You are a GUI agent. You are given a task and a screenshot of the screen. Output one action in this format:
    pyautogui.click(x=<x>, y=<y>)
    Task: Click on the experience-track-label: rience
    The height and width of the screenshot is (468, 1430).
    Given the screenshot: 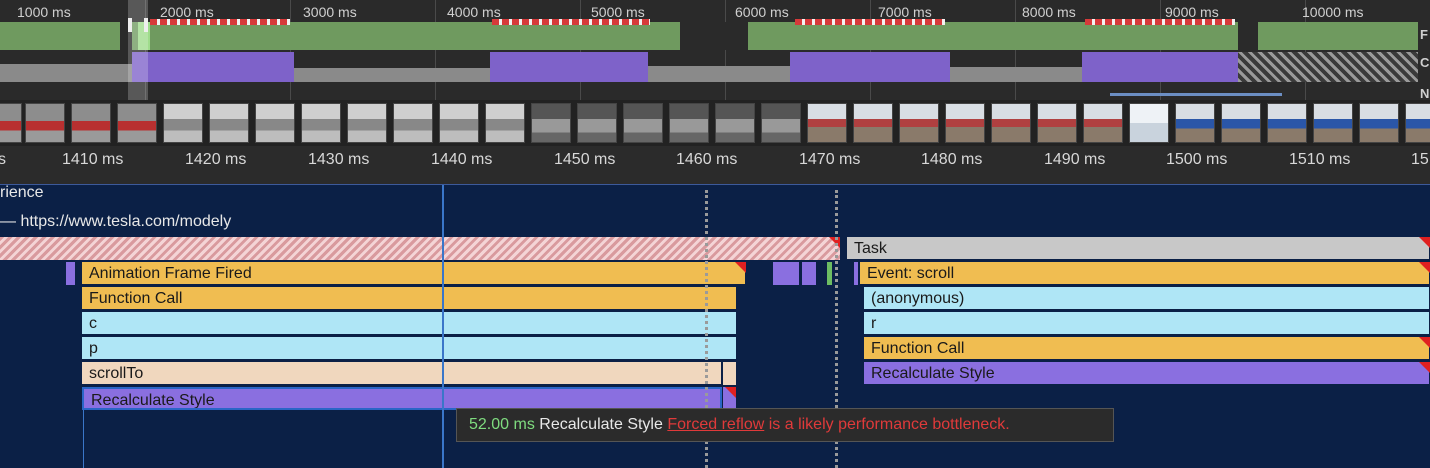 What is the action you would take?
    pyautogui.click(x=22, y=193)
    